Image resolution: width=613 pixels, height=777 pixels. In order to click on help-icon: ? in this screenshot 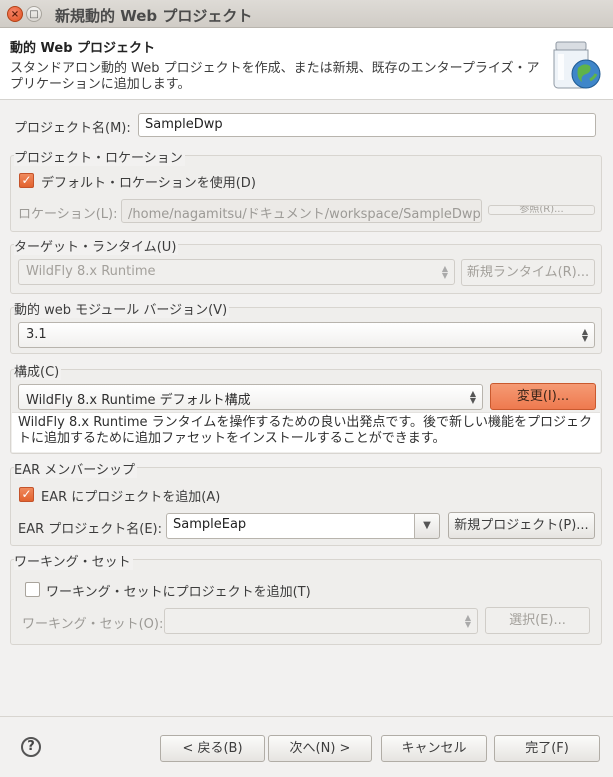, I will do `click(31, 747)`.